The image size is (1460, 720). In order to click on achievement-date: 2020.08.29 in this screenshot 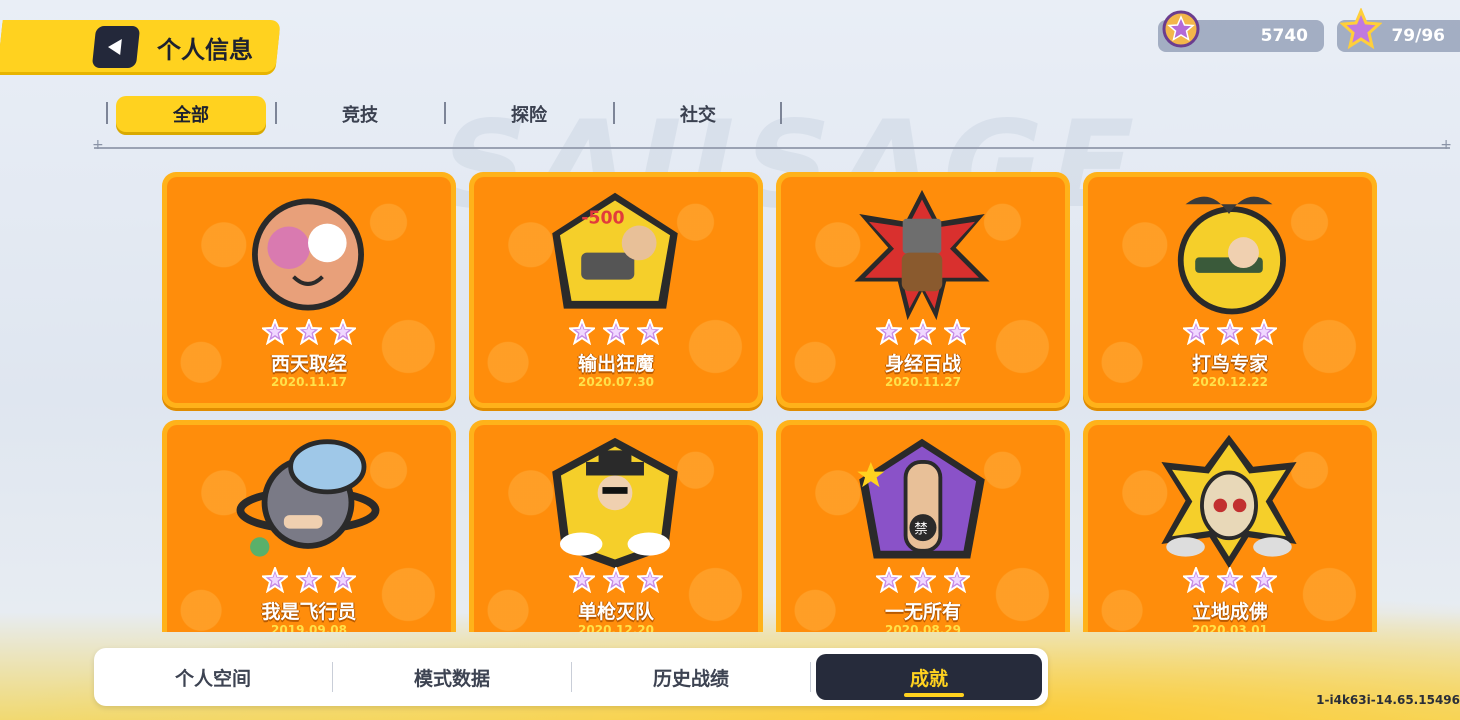, I will do `click(923, 627)`.